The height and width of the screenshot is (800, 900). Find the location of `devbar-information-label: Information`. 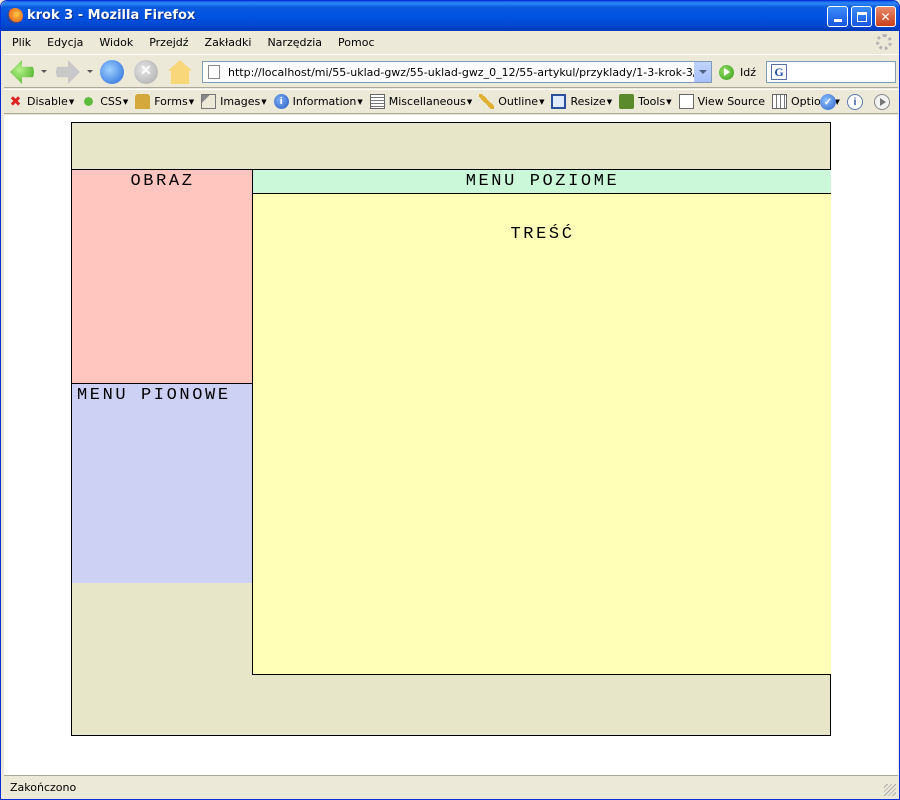

devbar-information-label: Information is located at coordinates (324, 101).